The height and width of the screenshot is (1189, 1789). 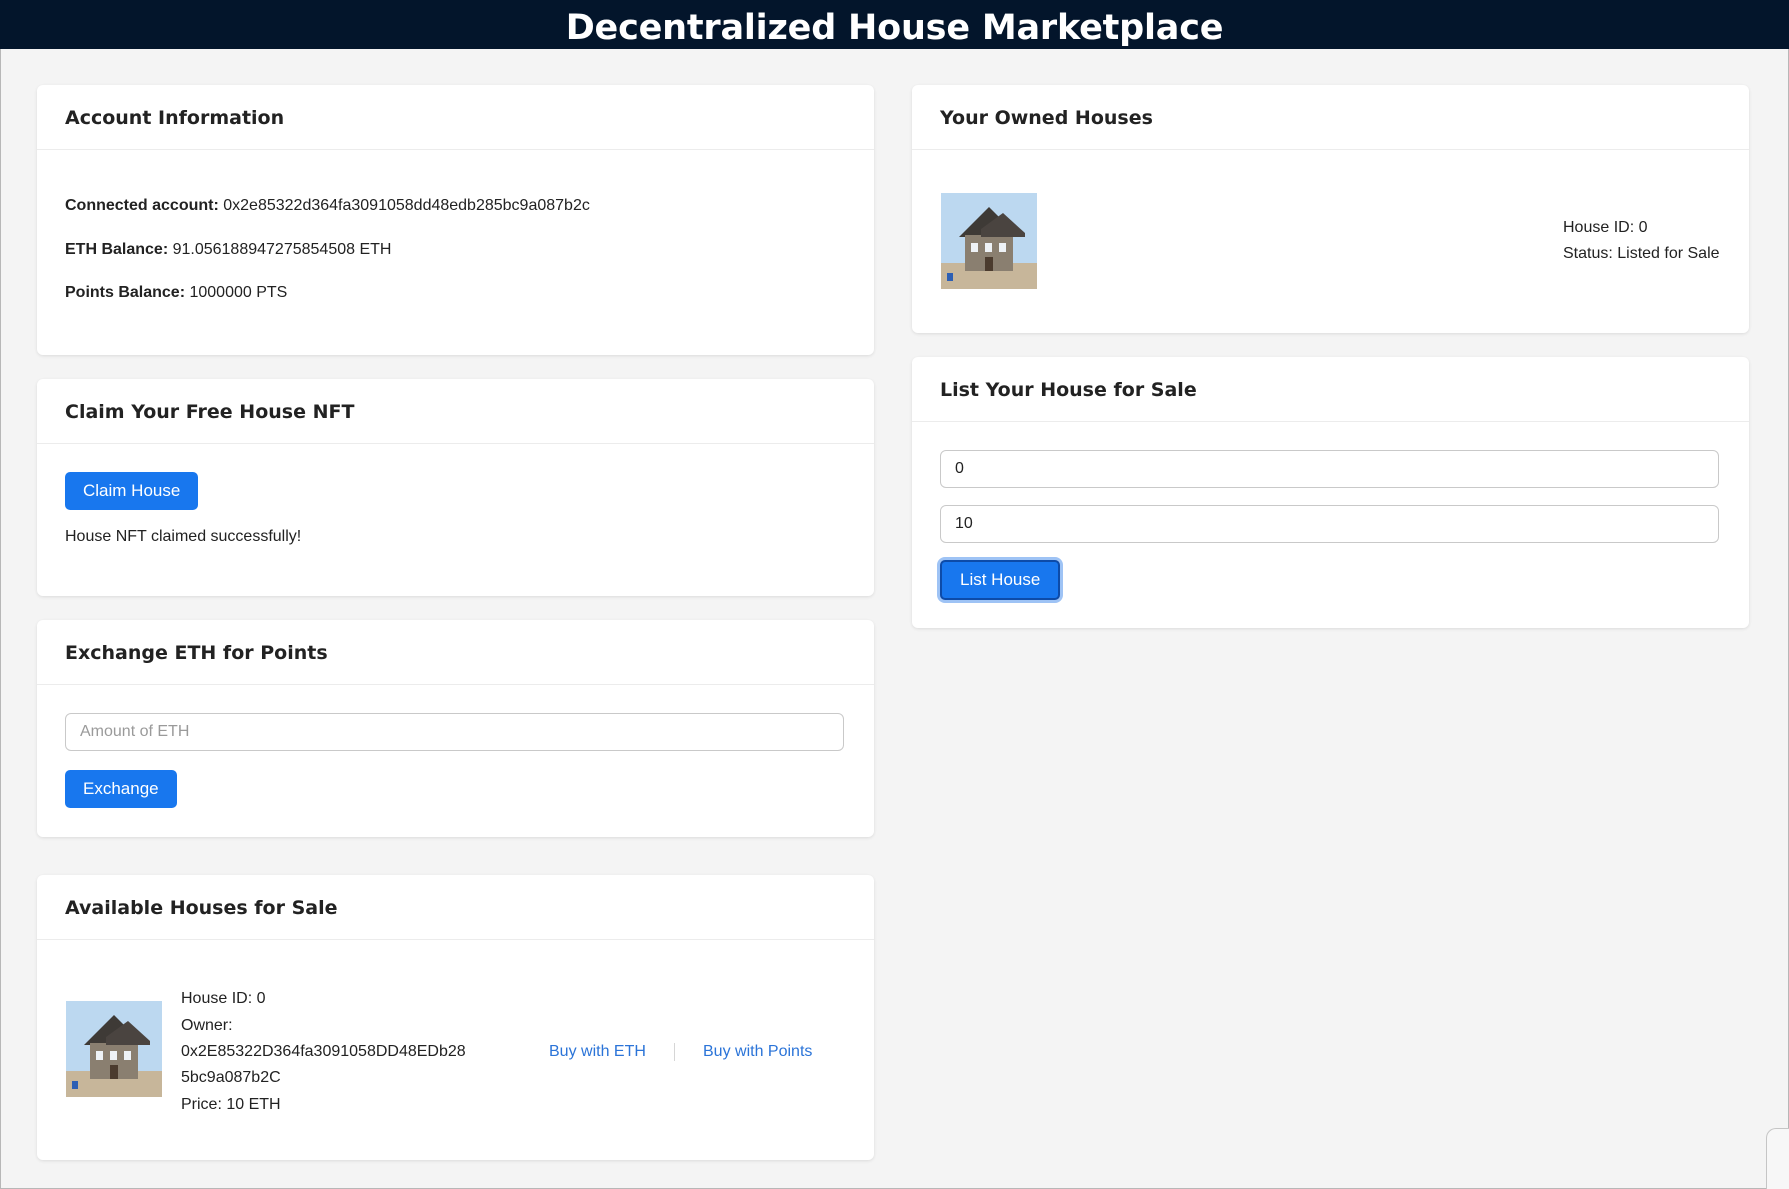 What do you see at coordinates (142, 205) in the screenshot?
I see `connected-account-label: Connected account:` at bounding box center [142, 205].